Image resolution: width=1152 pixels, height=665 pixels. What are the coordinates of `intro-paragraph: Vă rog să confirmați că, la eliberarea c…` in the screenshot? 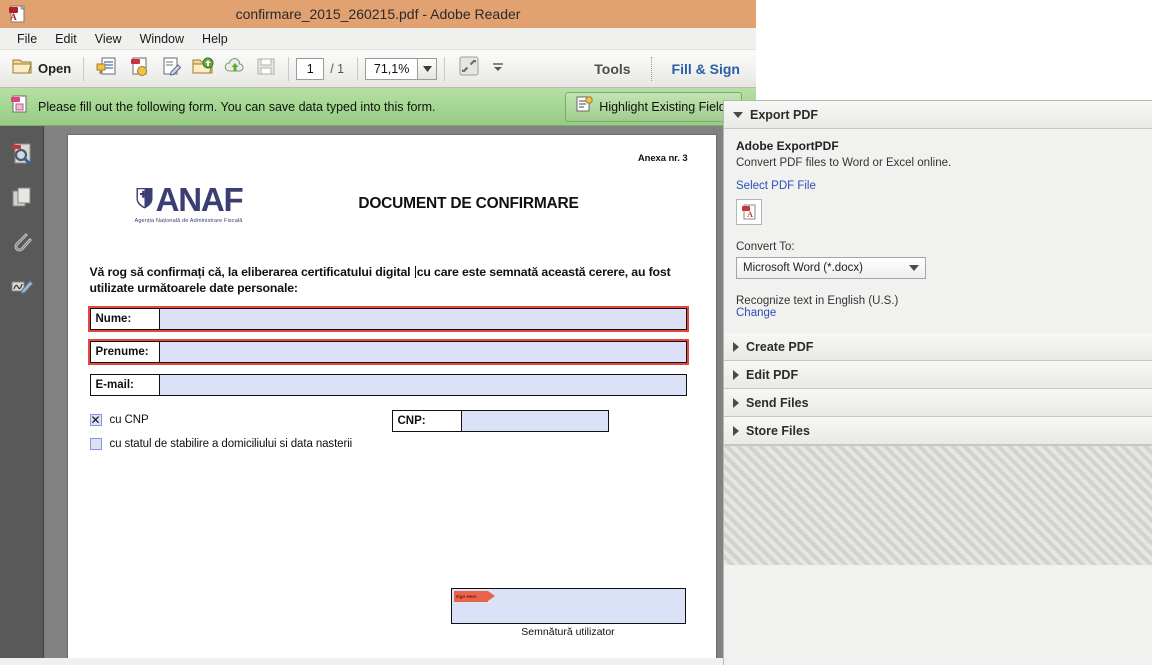 It's located at (390, 280).